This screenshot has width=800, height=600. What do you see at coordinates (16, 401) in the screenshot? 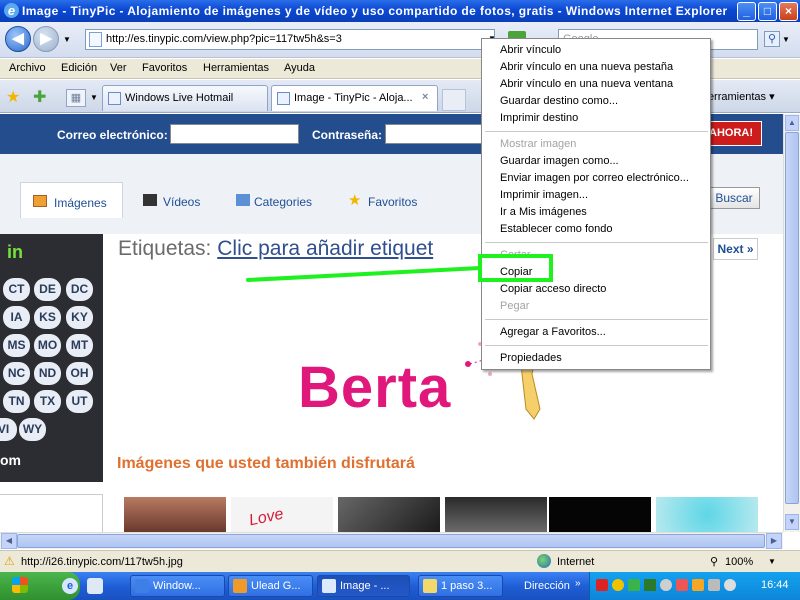
I see `state-badge: TN` at bounding box center [16, 401].